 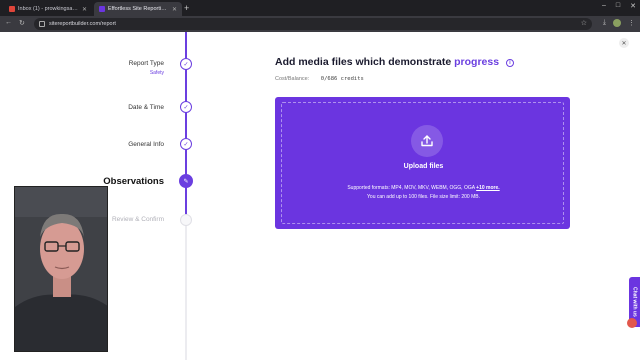 What do you see at coordinates (634, 302) in the screenshot?
I see `chat-label: Chat with us` at bounding box center [634, 302].